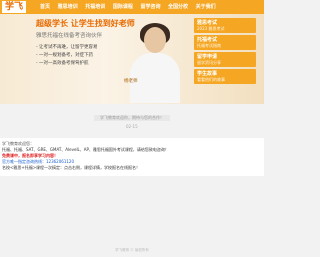  I want to click on notice-date: 02-15, so click(132, 126).